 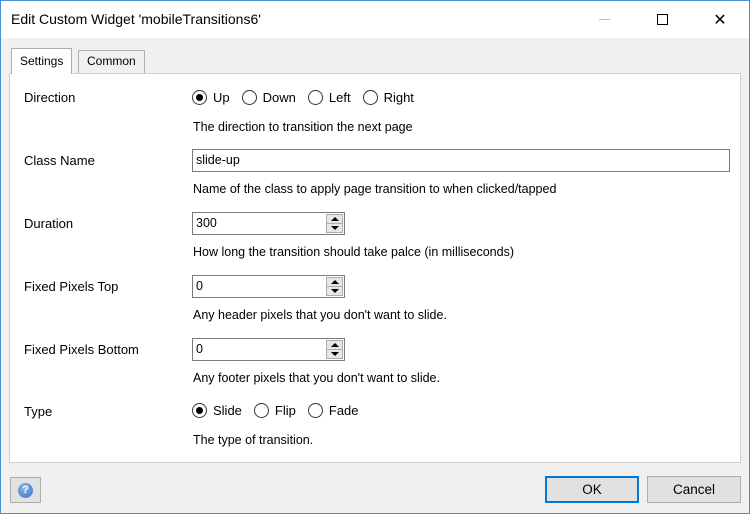 I want to click on direction-radio-group: Up Down Left Right, so click(x=309, y=97).